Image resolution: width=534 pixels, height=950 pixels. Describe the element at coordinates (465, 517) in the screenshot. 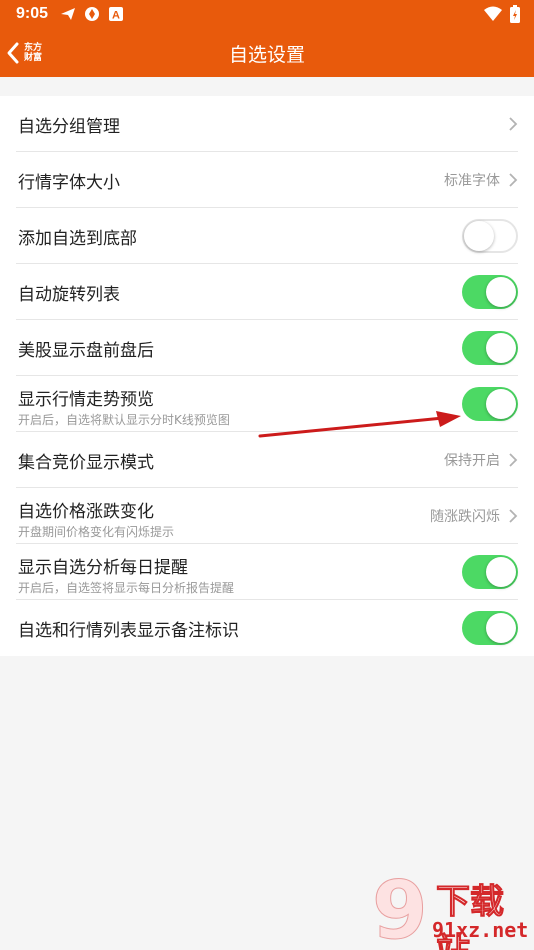

I see `row-value: 随涨跌闪烁` at that location.